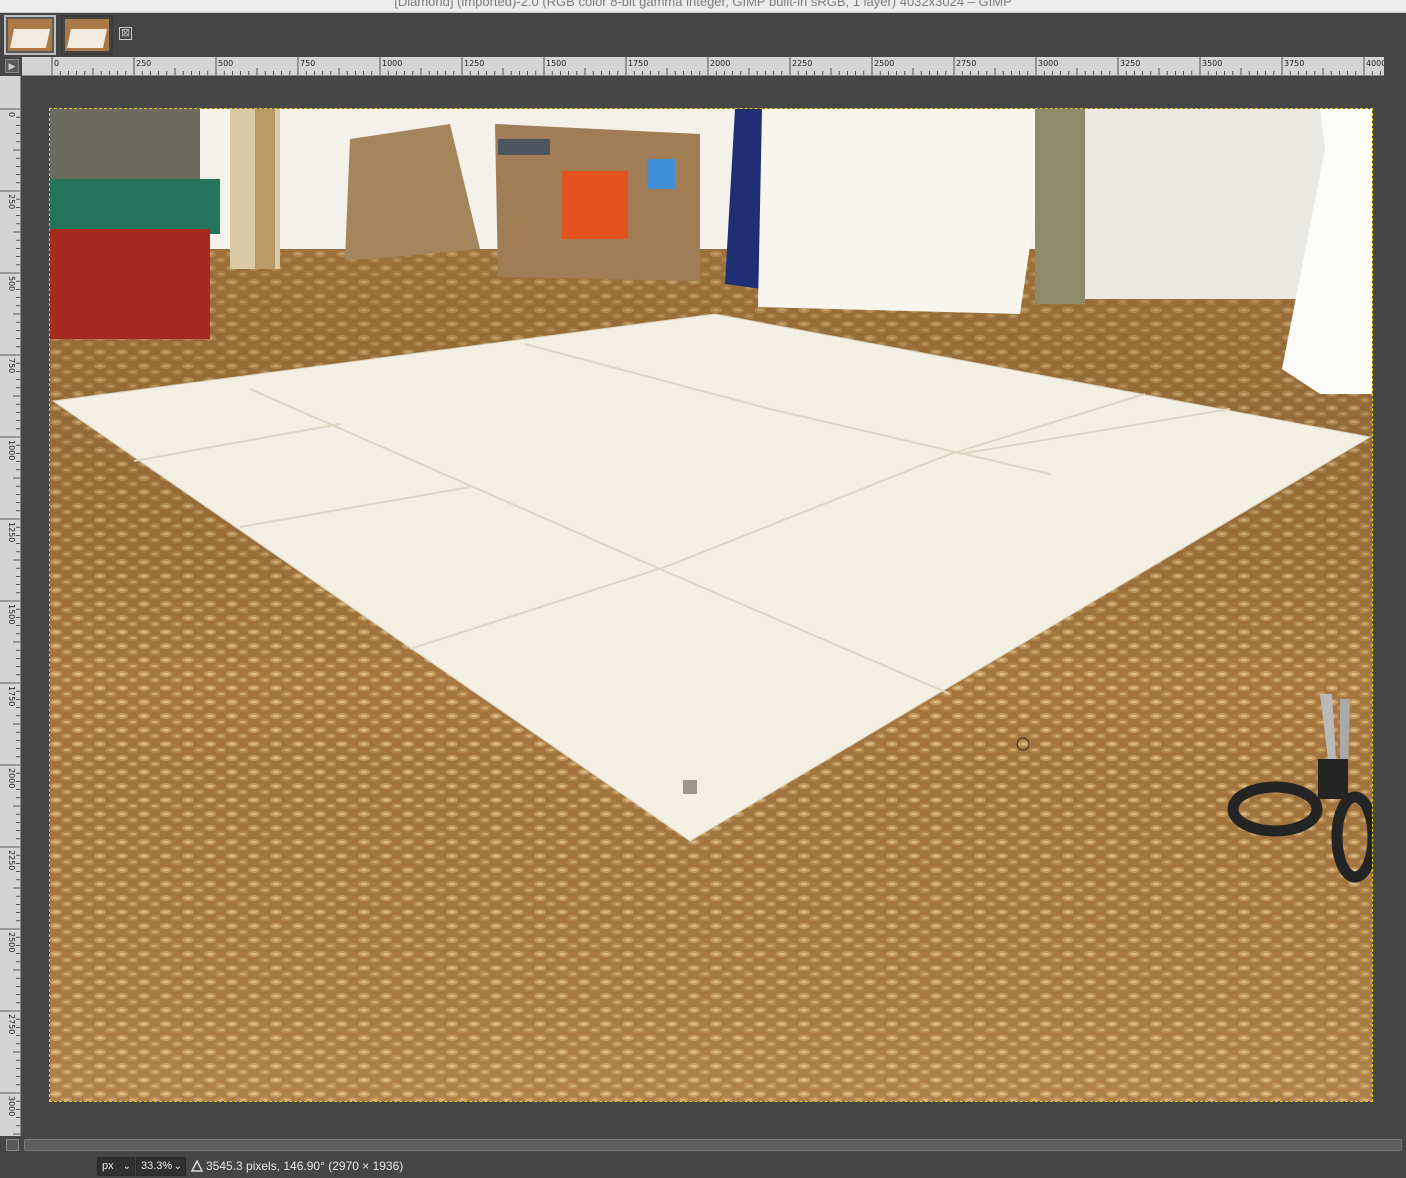 This screenshot has height=1178, width=1406. What do you see at coordinates (12, 1145) in the screenshot?
I see `navigate-image-button` at bounding box center [12, 1145].